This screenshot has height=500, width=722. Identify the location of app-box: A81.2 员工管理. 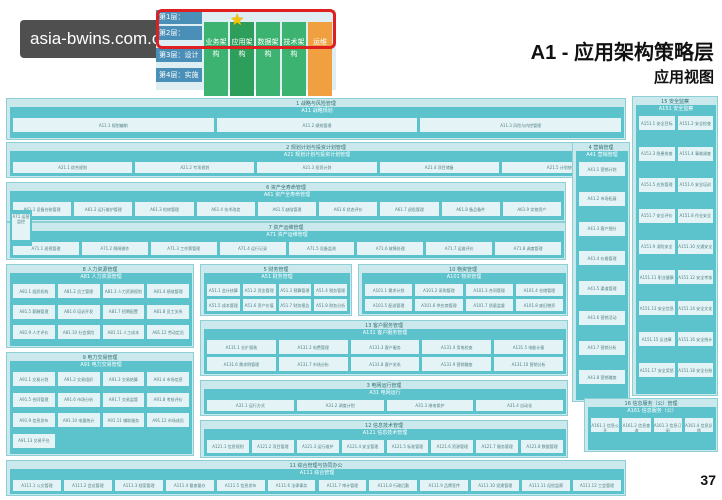
(78, 291).